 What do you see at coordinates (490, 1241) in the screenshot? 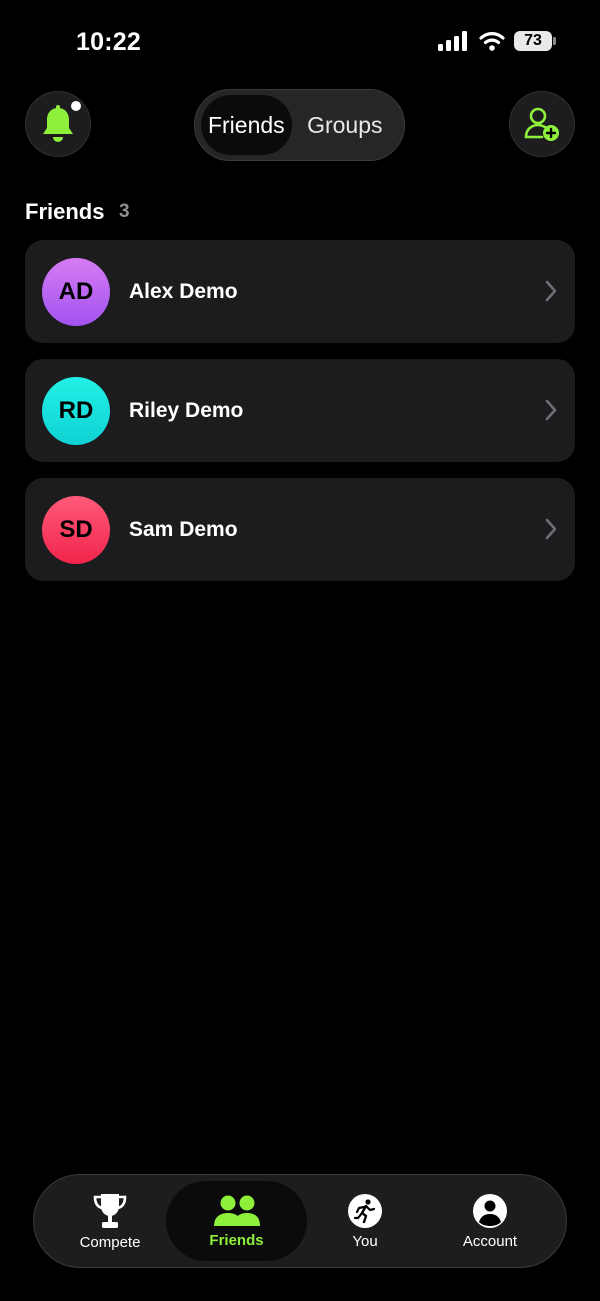
I see `tab-label: Account` at bounding box center [490, 1241].